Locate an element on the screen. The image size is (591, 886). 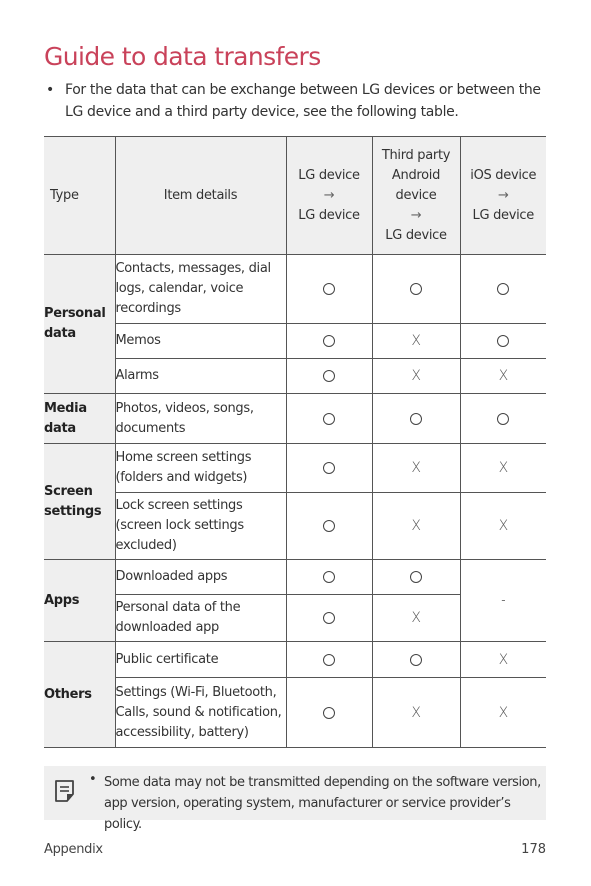
footer-section: Appendix is located at coordinates (73, 849).